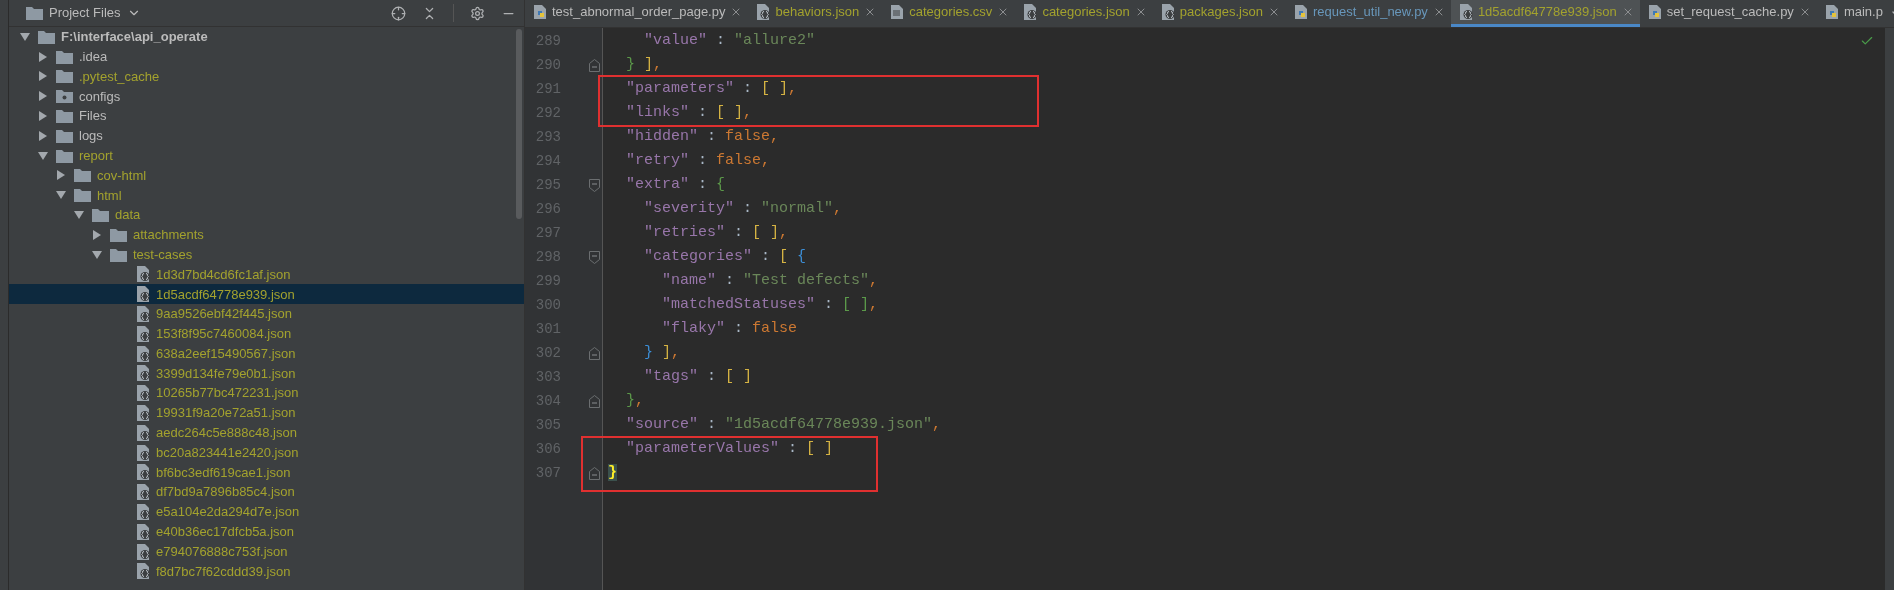 This screenshot has height=590, width=1894. Describe the element at coordinates (783, 424) in the screenshot. I see `code-line: "source" : "1d5acdf64778e939.json",` at that location.